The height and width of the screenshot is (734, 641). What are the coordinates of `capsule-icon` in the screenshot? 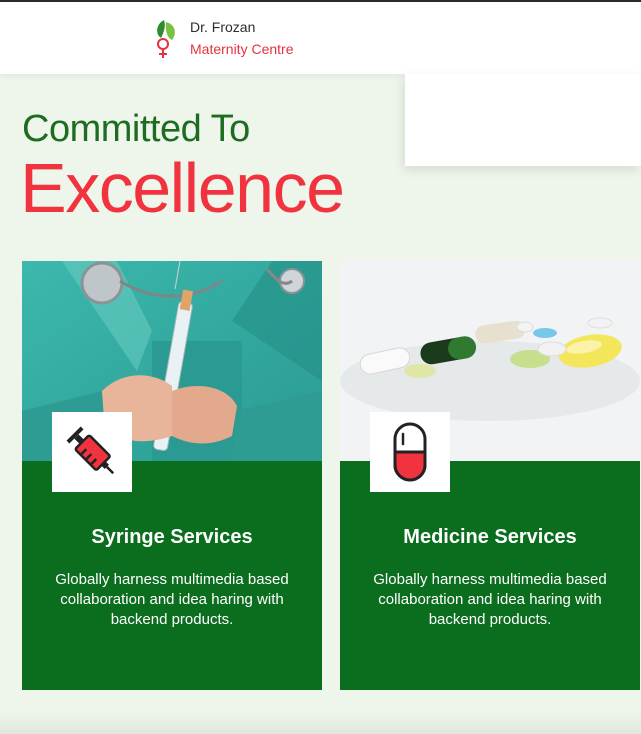 It's located at (410, 452).